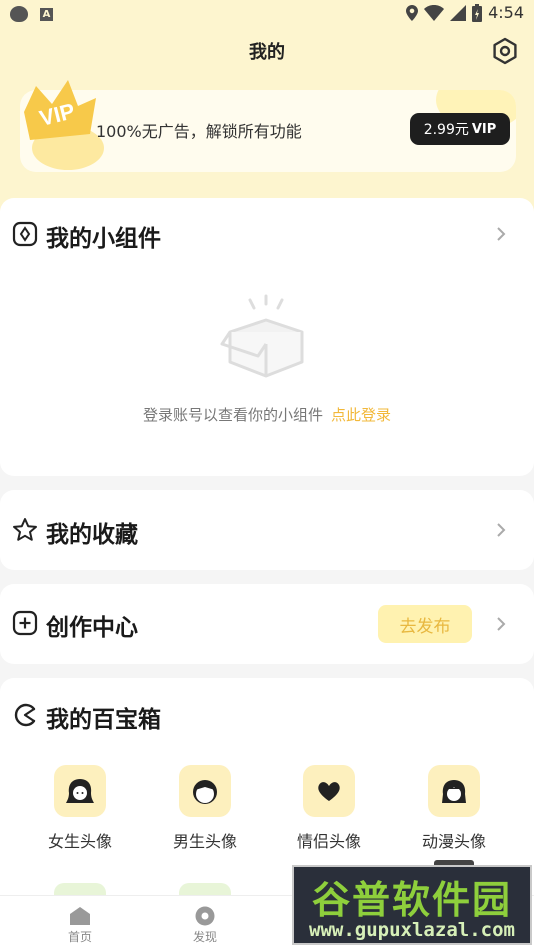 The width and height of the screenshot is (534, 950). Describe the element at coordinates (501, 530) in the screenshot. I see `favorites-chevron-icon` at that location.